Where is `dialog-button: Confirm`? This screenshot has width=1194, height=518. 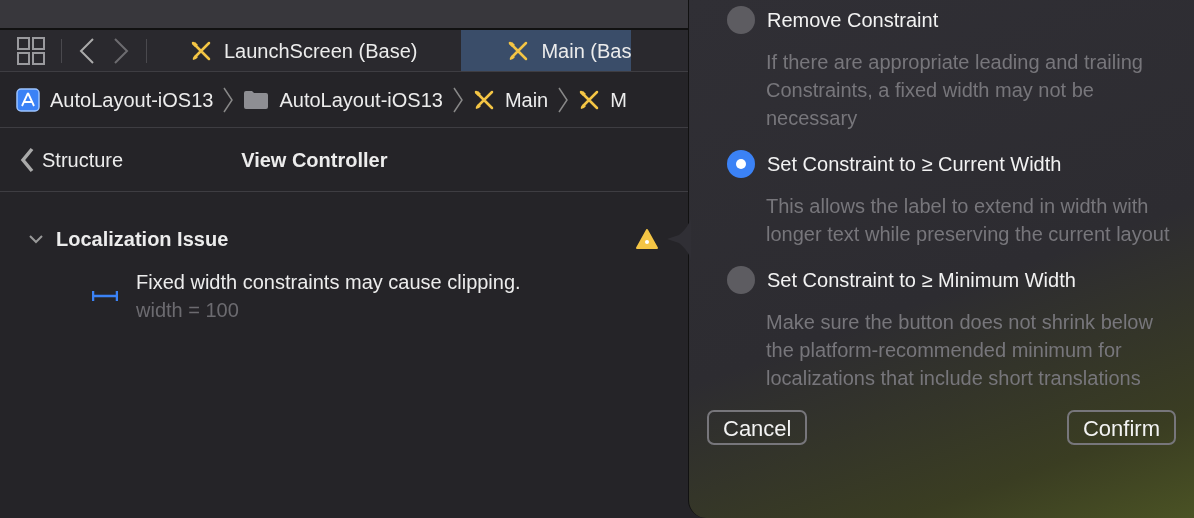 dialog-button: Confirm is located at coordinates (1121, 427).